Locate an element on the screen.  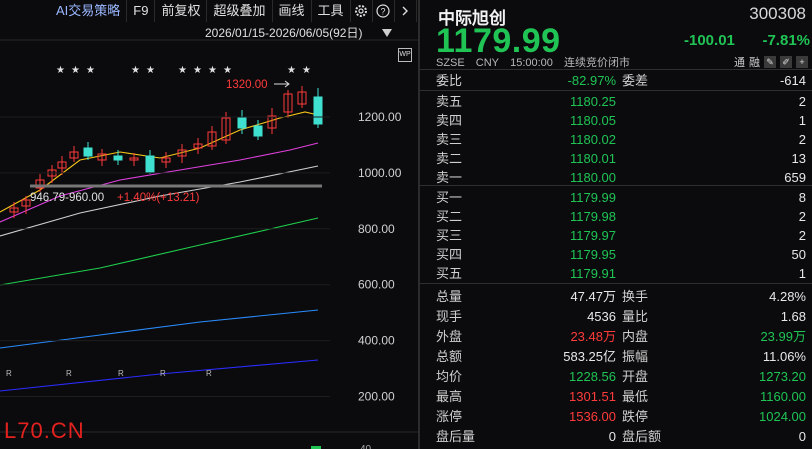
stat-value: 23.99万 is located at coordinates (783, 336).